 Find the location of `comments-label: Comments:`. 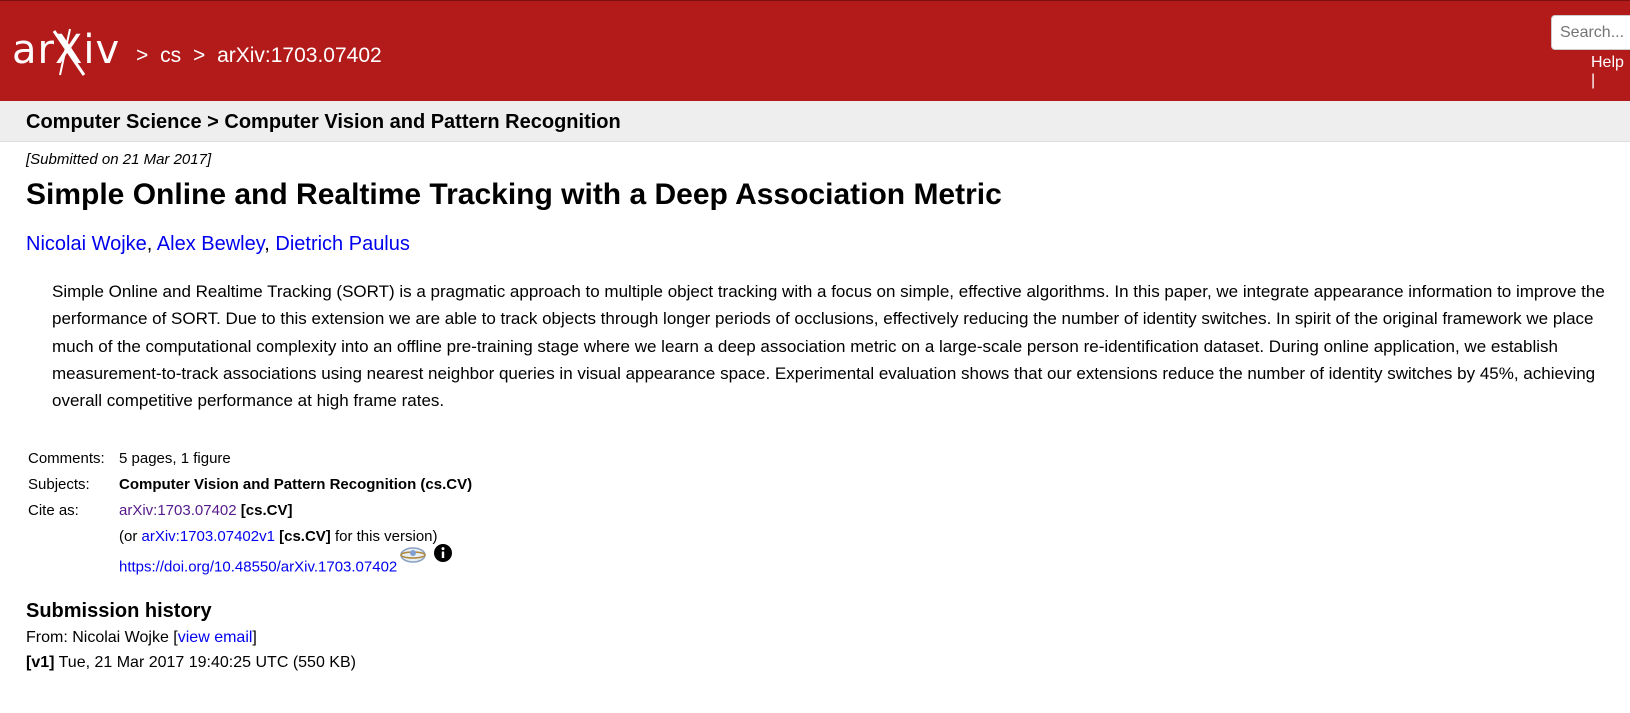

comments-label: Comments: is located at coordinates (66, 458).